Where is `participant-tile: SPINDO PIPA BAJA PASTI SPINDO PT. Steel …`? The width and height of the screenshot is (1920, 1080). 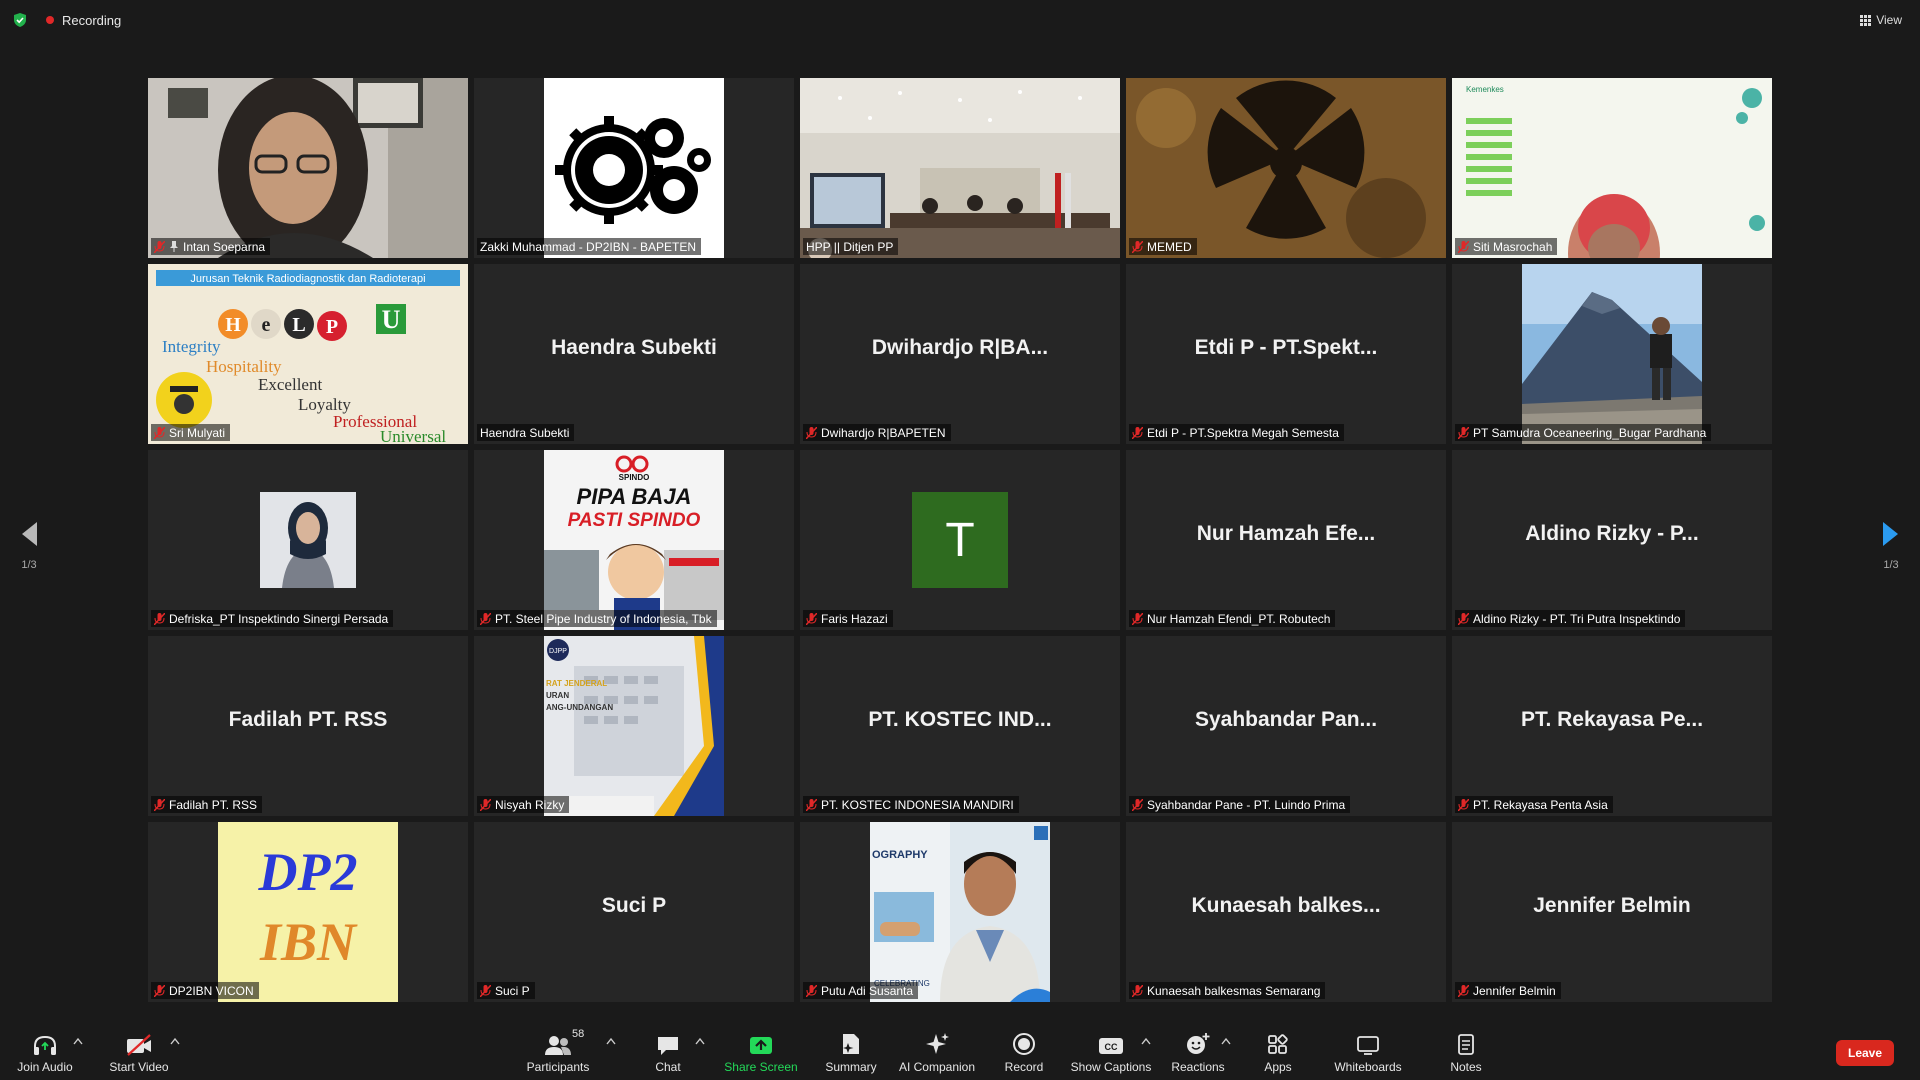
participant-tile: SPINDO PIPA BAJA PASTI SPINDO PT. Steel … is located at coordinates (634, 540).